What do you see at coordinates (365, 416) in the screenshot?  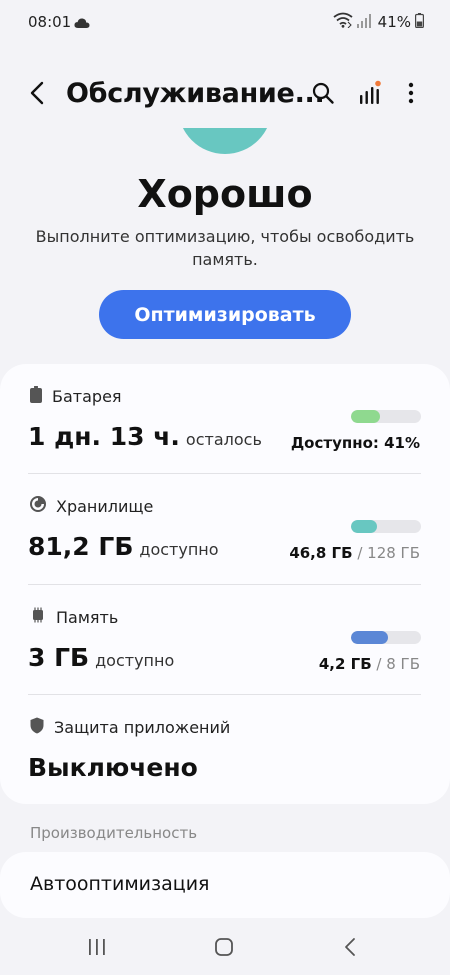 I see `battery-progress-fill` at bounding box center [365, 416].